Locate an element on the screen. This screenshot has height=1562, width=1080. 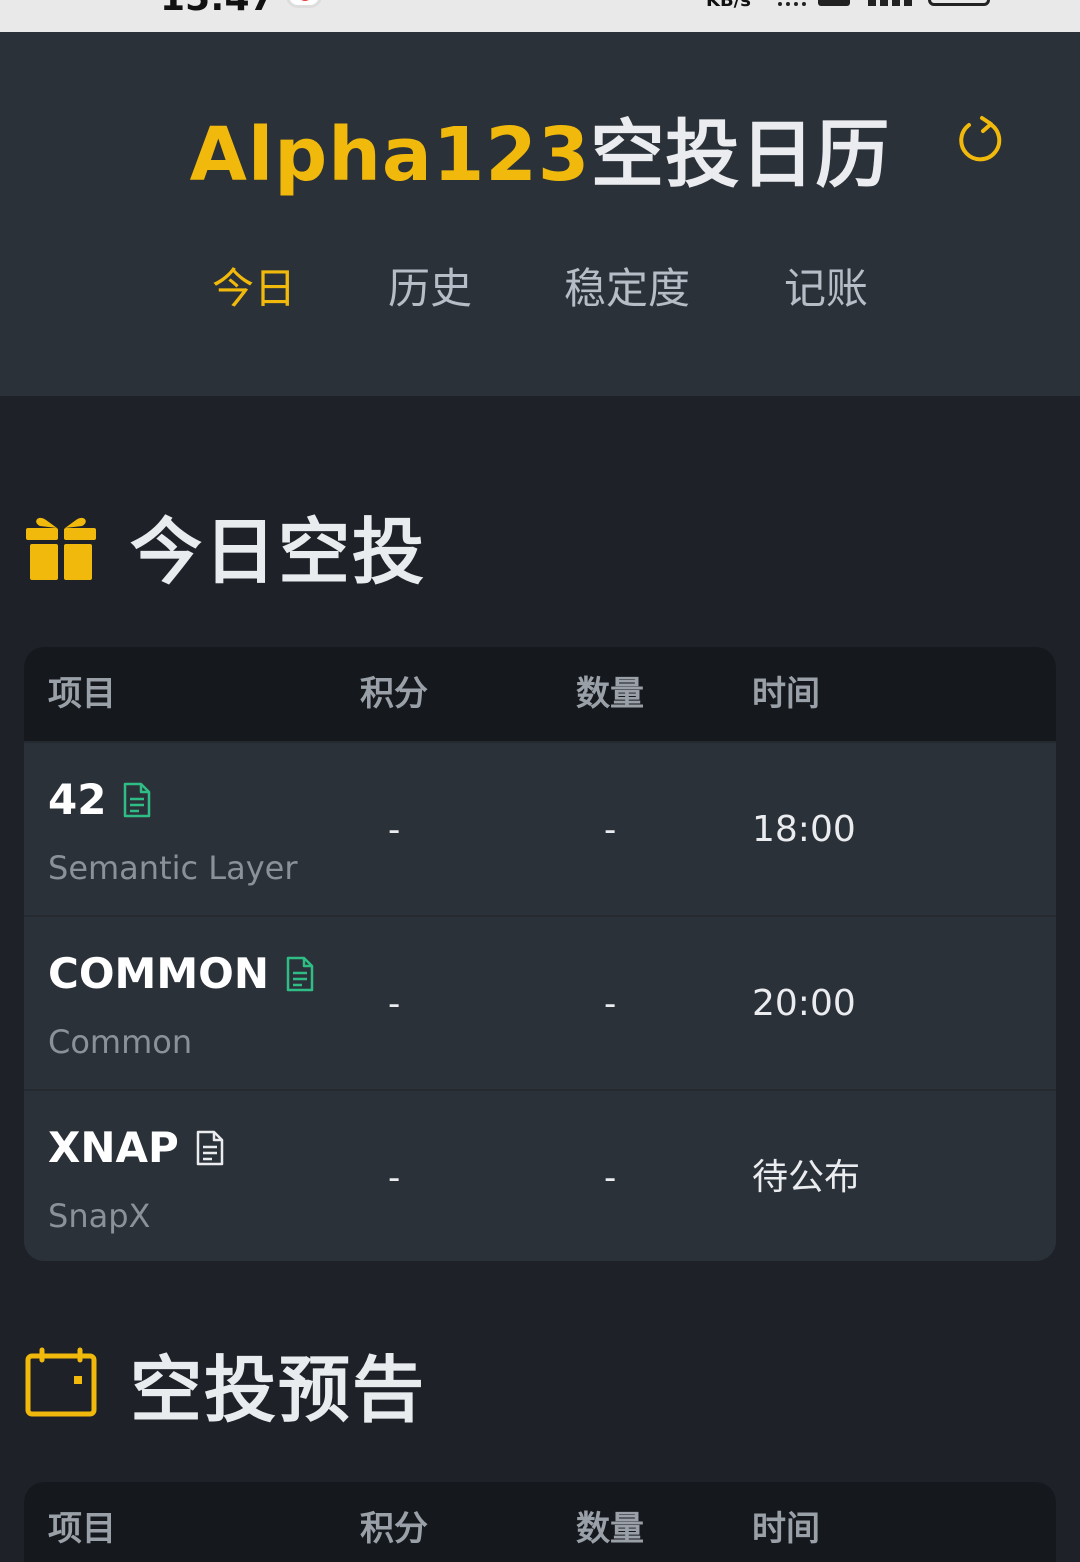
app-title-brand: Alpha123 is located at coordinates (390, 155).